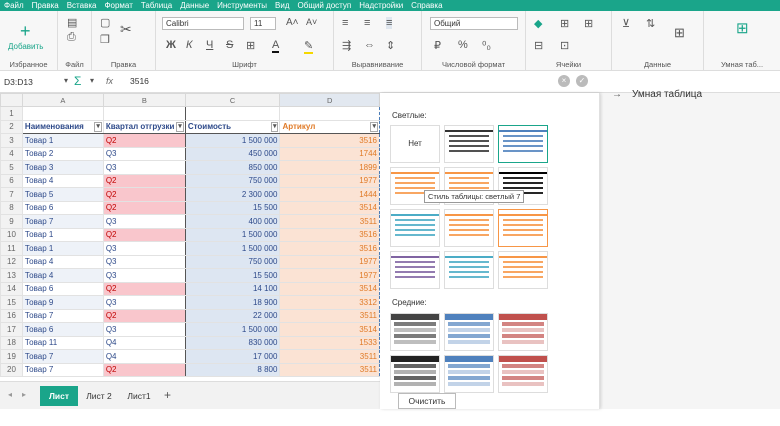 The height and width of the screenshot is (426, 780). Describe the element at coordinates (242, 5) in the screenshot. I see `menu-item: Инструменты` at that location.